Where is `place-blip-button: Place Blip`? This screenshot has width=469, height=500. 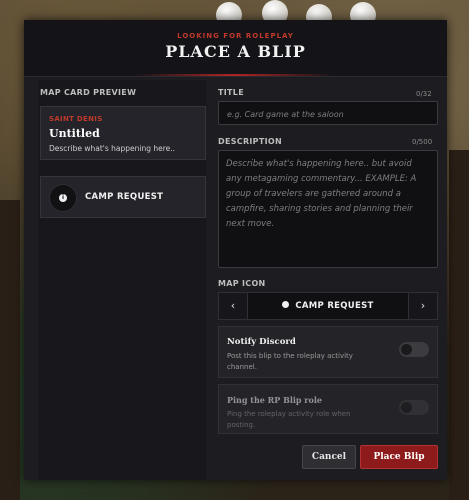 place-blip-button: Place Blip is located at coordinates (399, 457).